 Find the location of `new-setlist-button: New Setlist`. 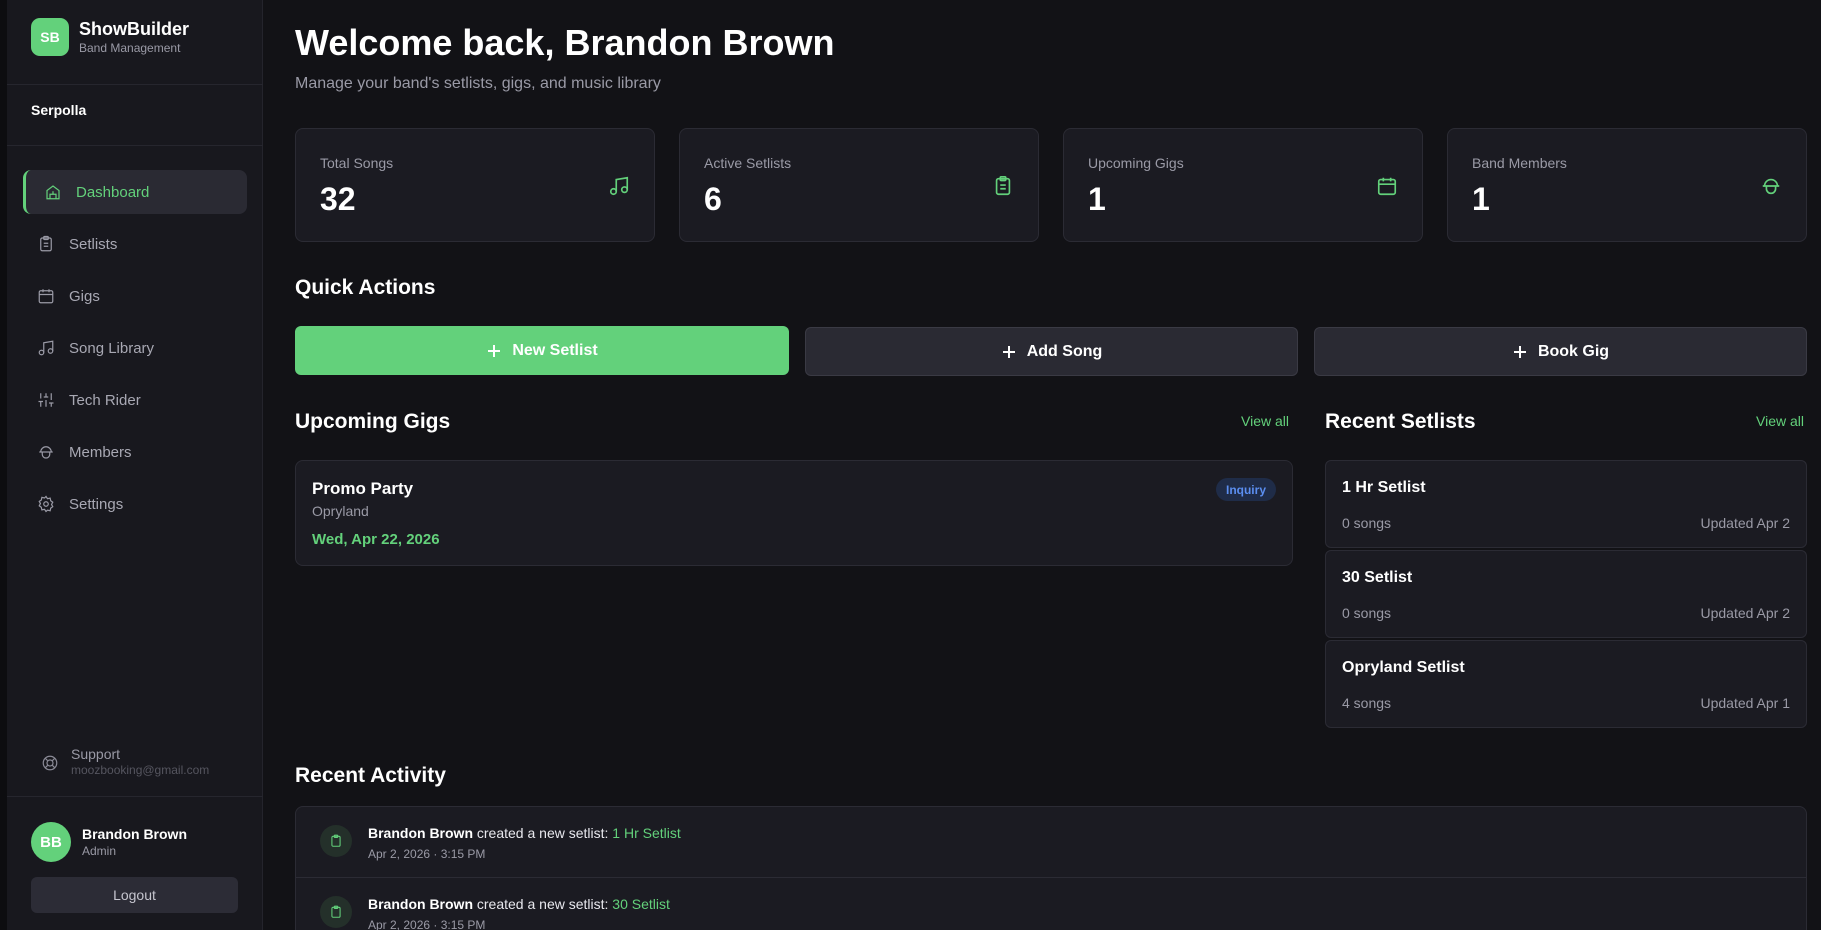

new-setlist-button: New Setlist is located at coordinates (542, 350).